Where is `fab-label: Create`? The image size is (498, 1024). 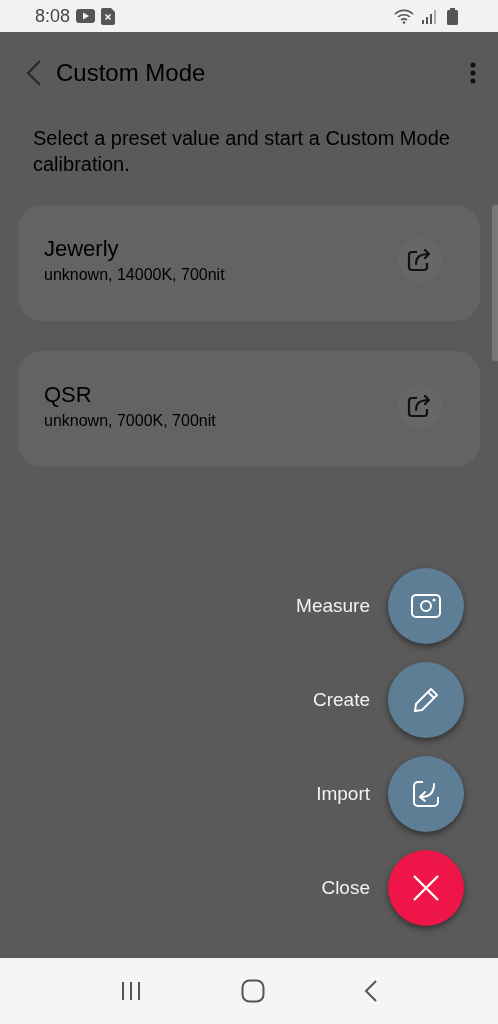 fab-label: Create is located at coordinates (341, 700).